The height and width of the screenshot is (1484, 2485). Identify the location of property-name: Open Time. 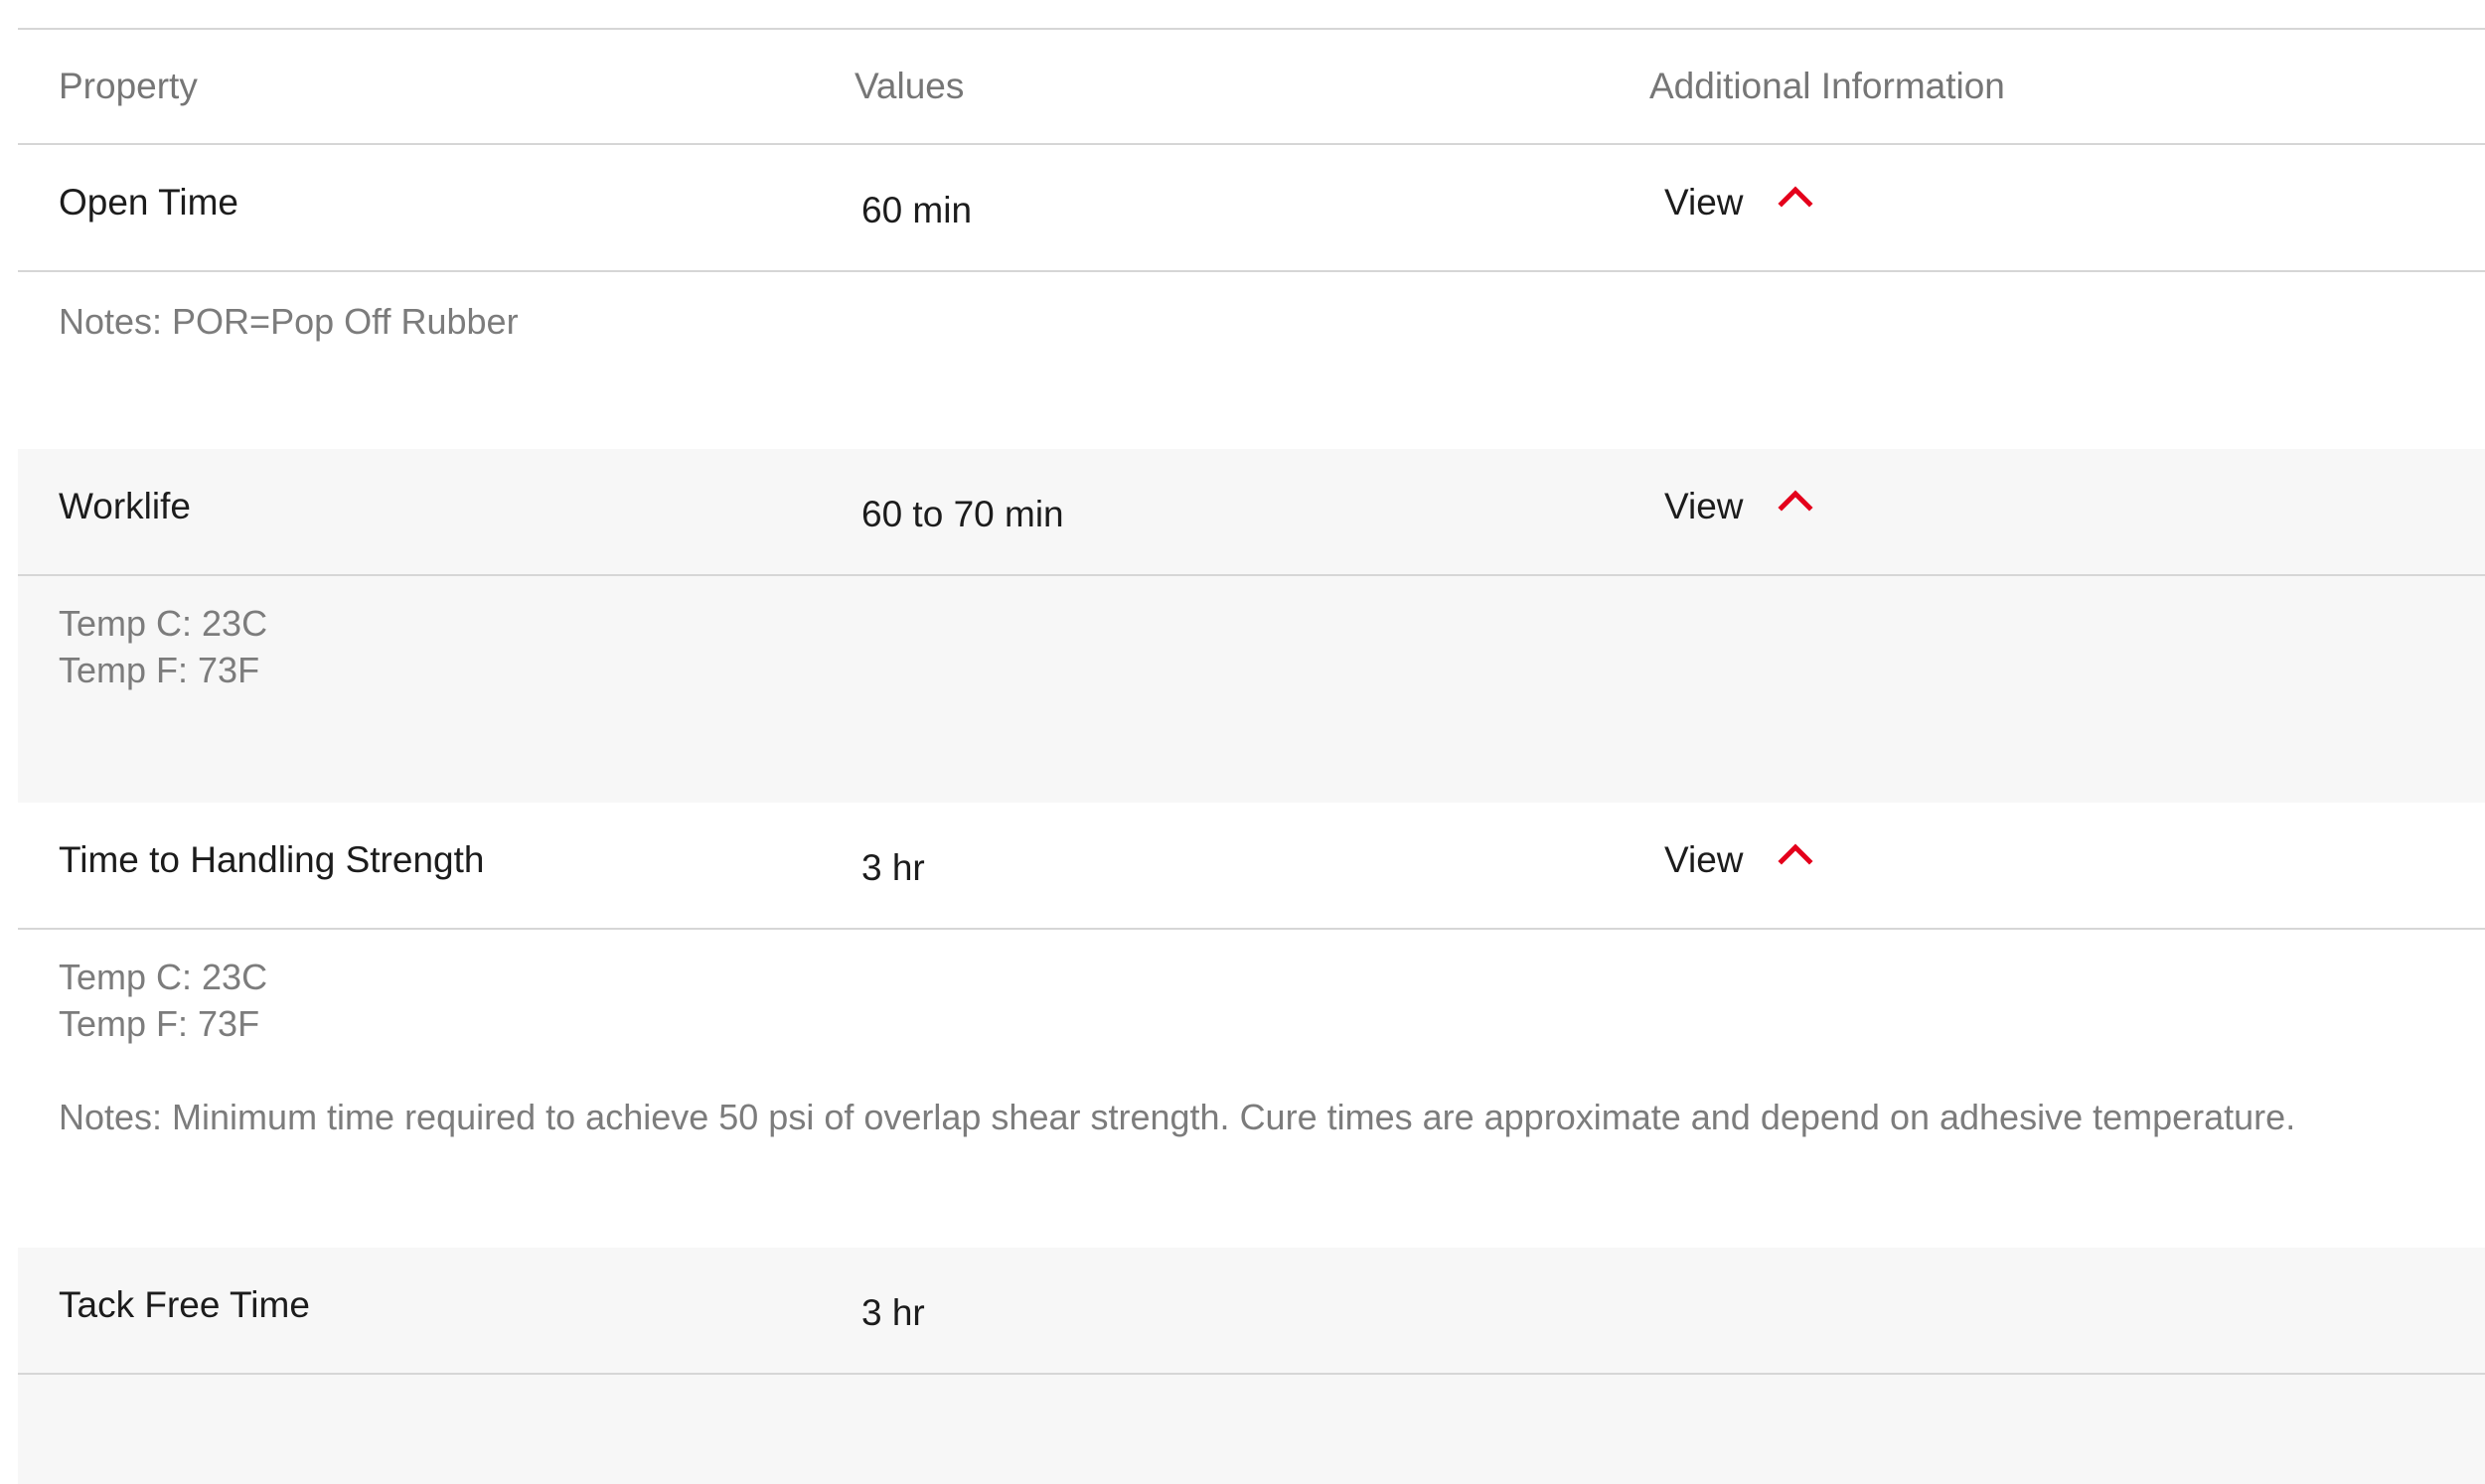
(149, 202).